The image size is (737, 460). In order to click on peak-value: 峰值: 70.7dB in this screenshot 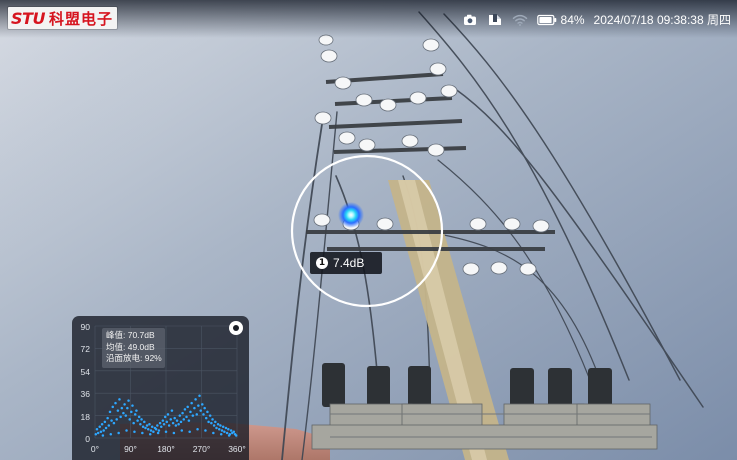, I will do `click(130, 335)`.